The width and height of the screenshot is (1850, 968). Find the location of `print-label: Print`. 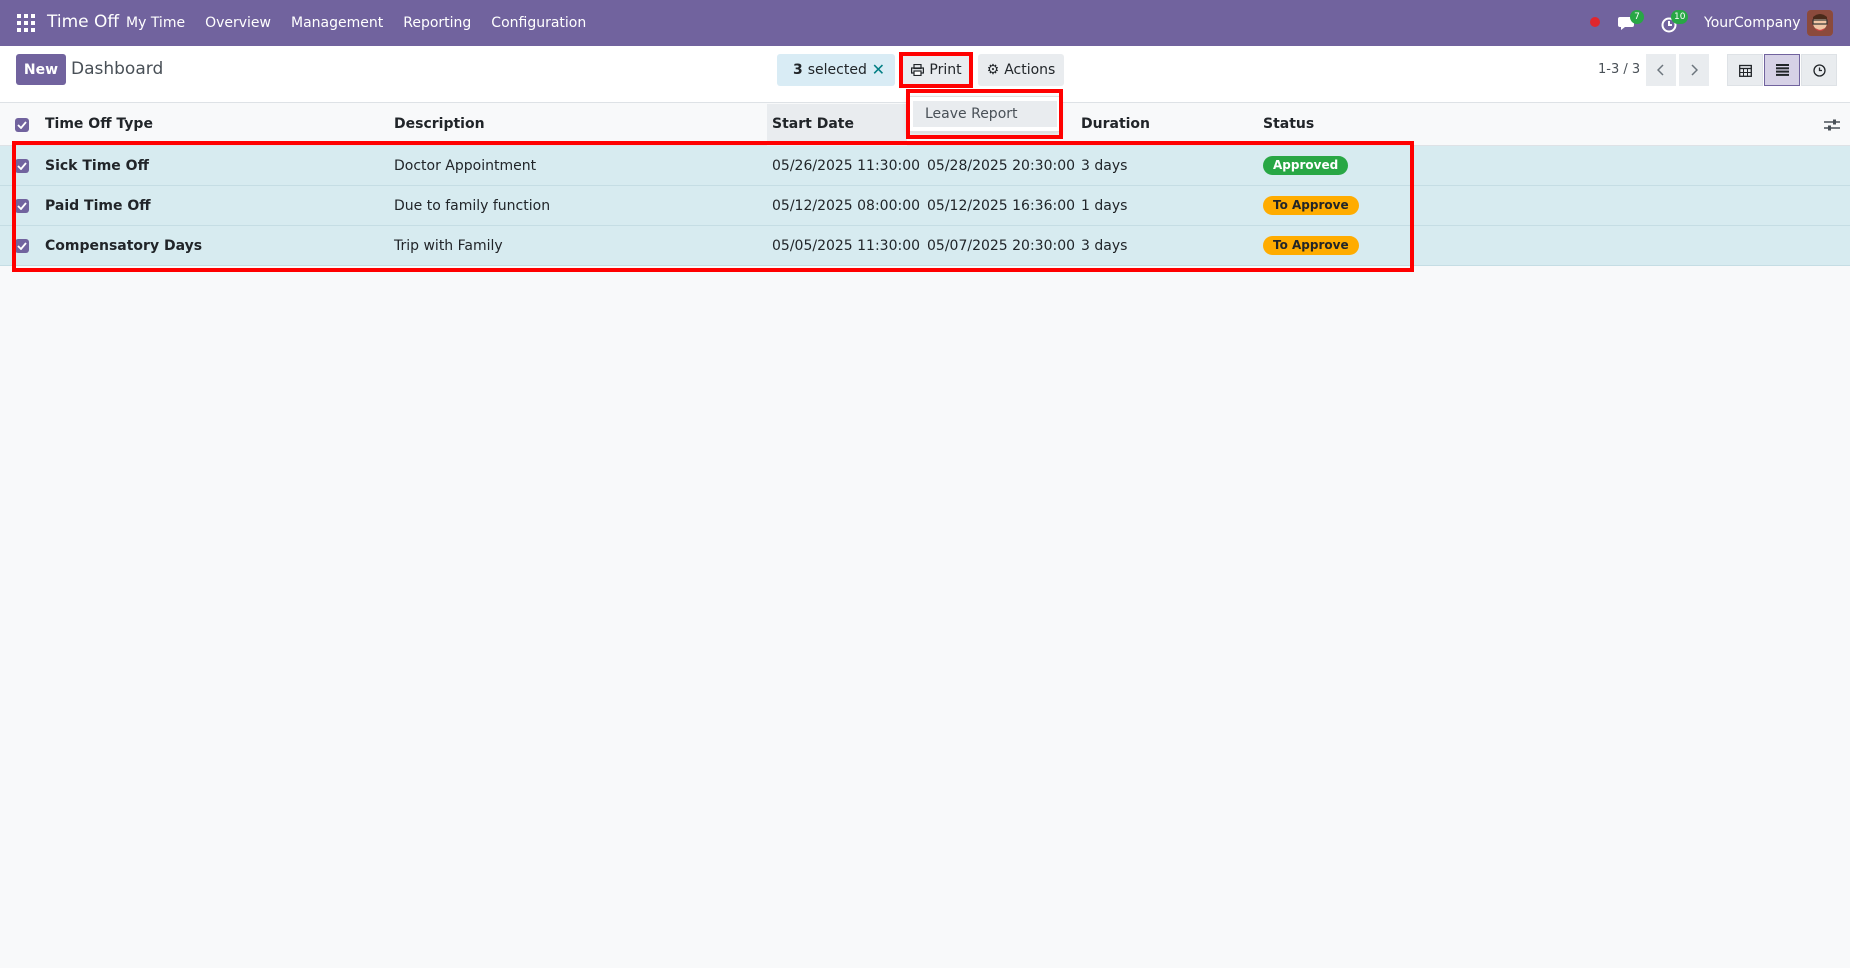

print-label: Print is located at coordinates (945, 70).